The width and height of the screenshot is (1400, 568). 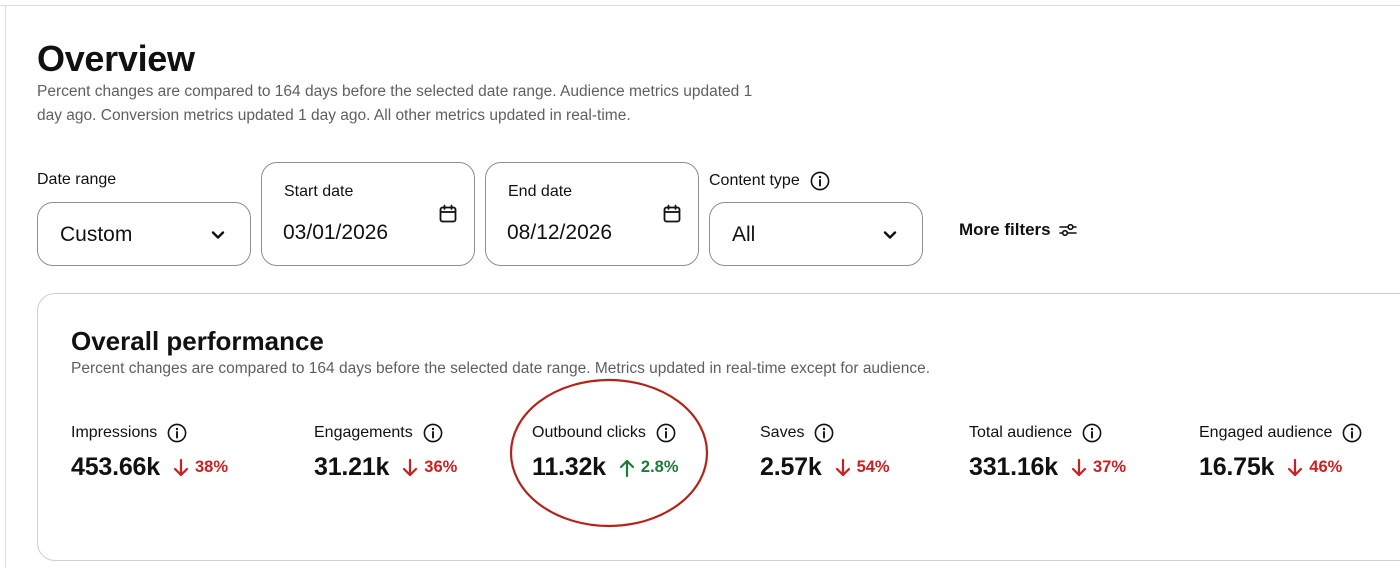 What do you see at coordinates (5, 286) in the screenshot?
I see `left-divider` at bounding box center [5, 286].